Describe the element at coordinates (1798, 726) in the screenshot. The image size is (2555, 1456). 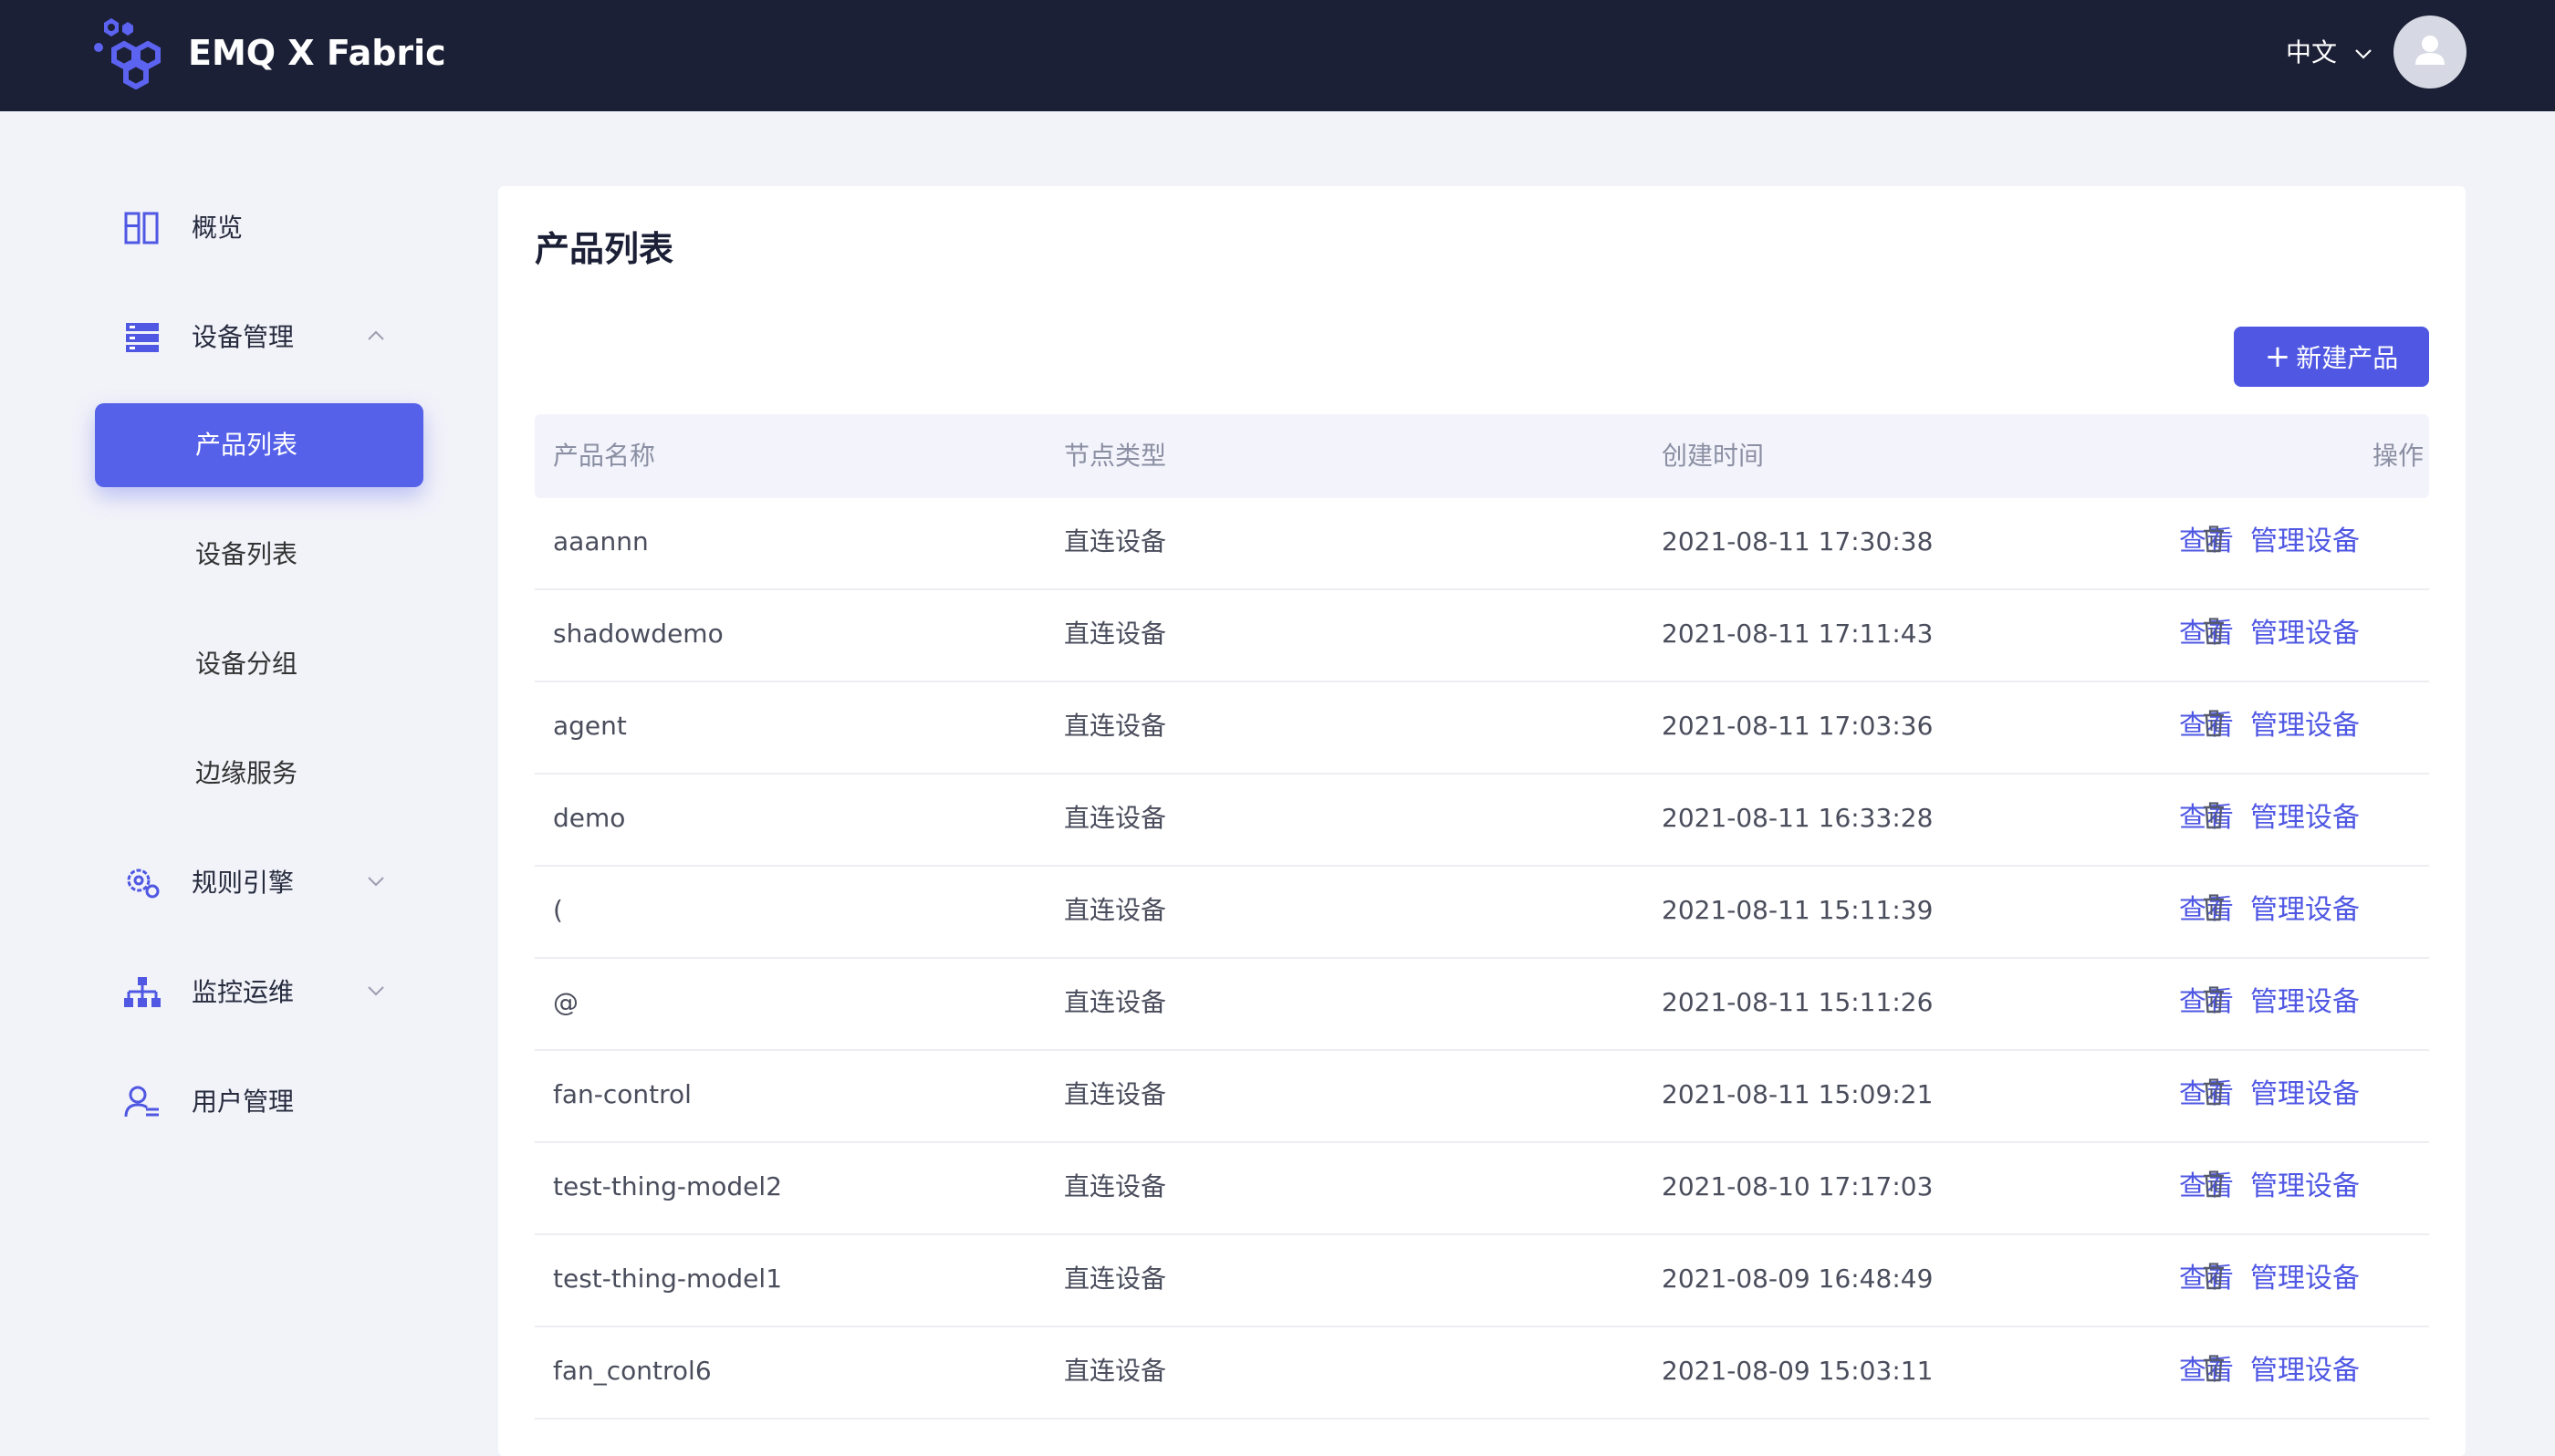
I see `created-time-cell: 2021-08-11 17:03:36` at that location.